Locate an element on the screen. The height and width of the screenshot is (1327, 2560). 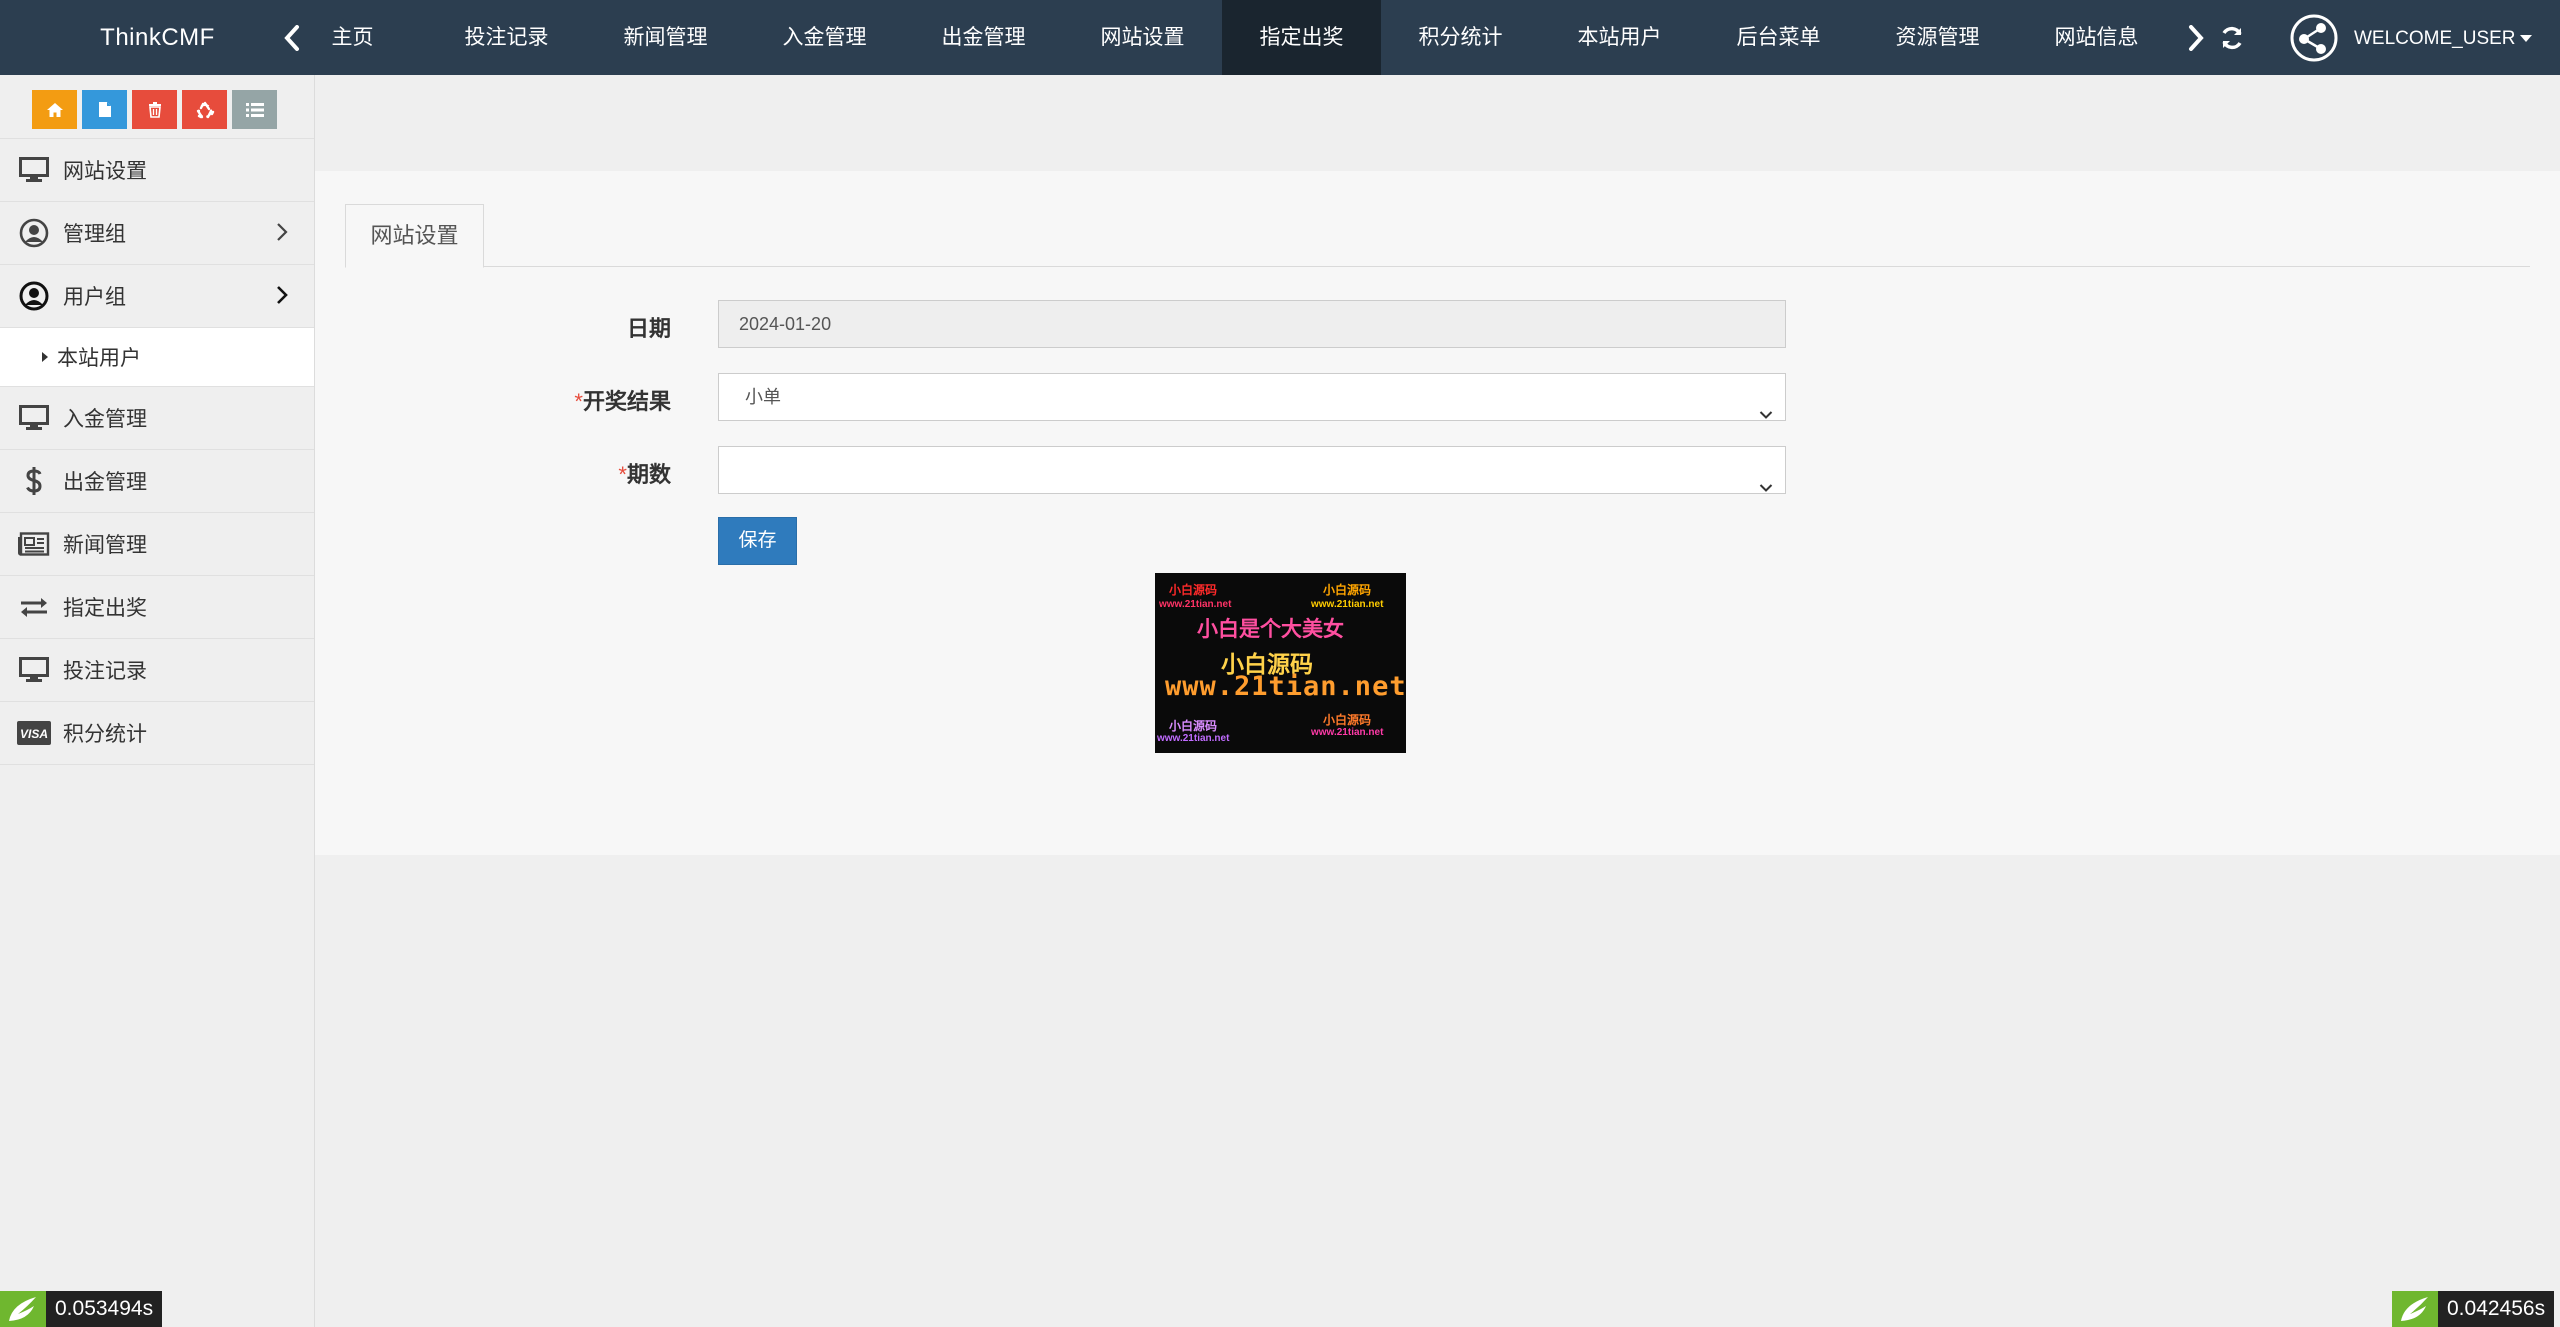
sidebar-item-label: 指定出奖 is located at coordinates (105, 608).